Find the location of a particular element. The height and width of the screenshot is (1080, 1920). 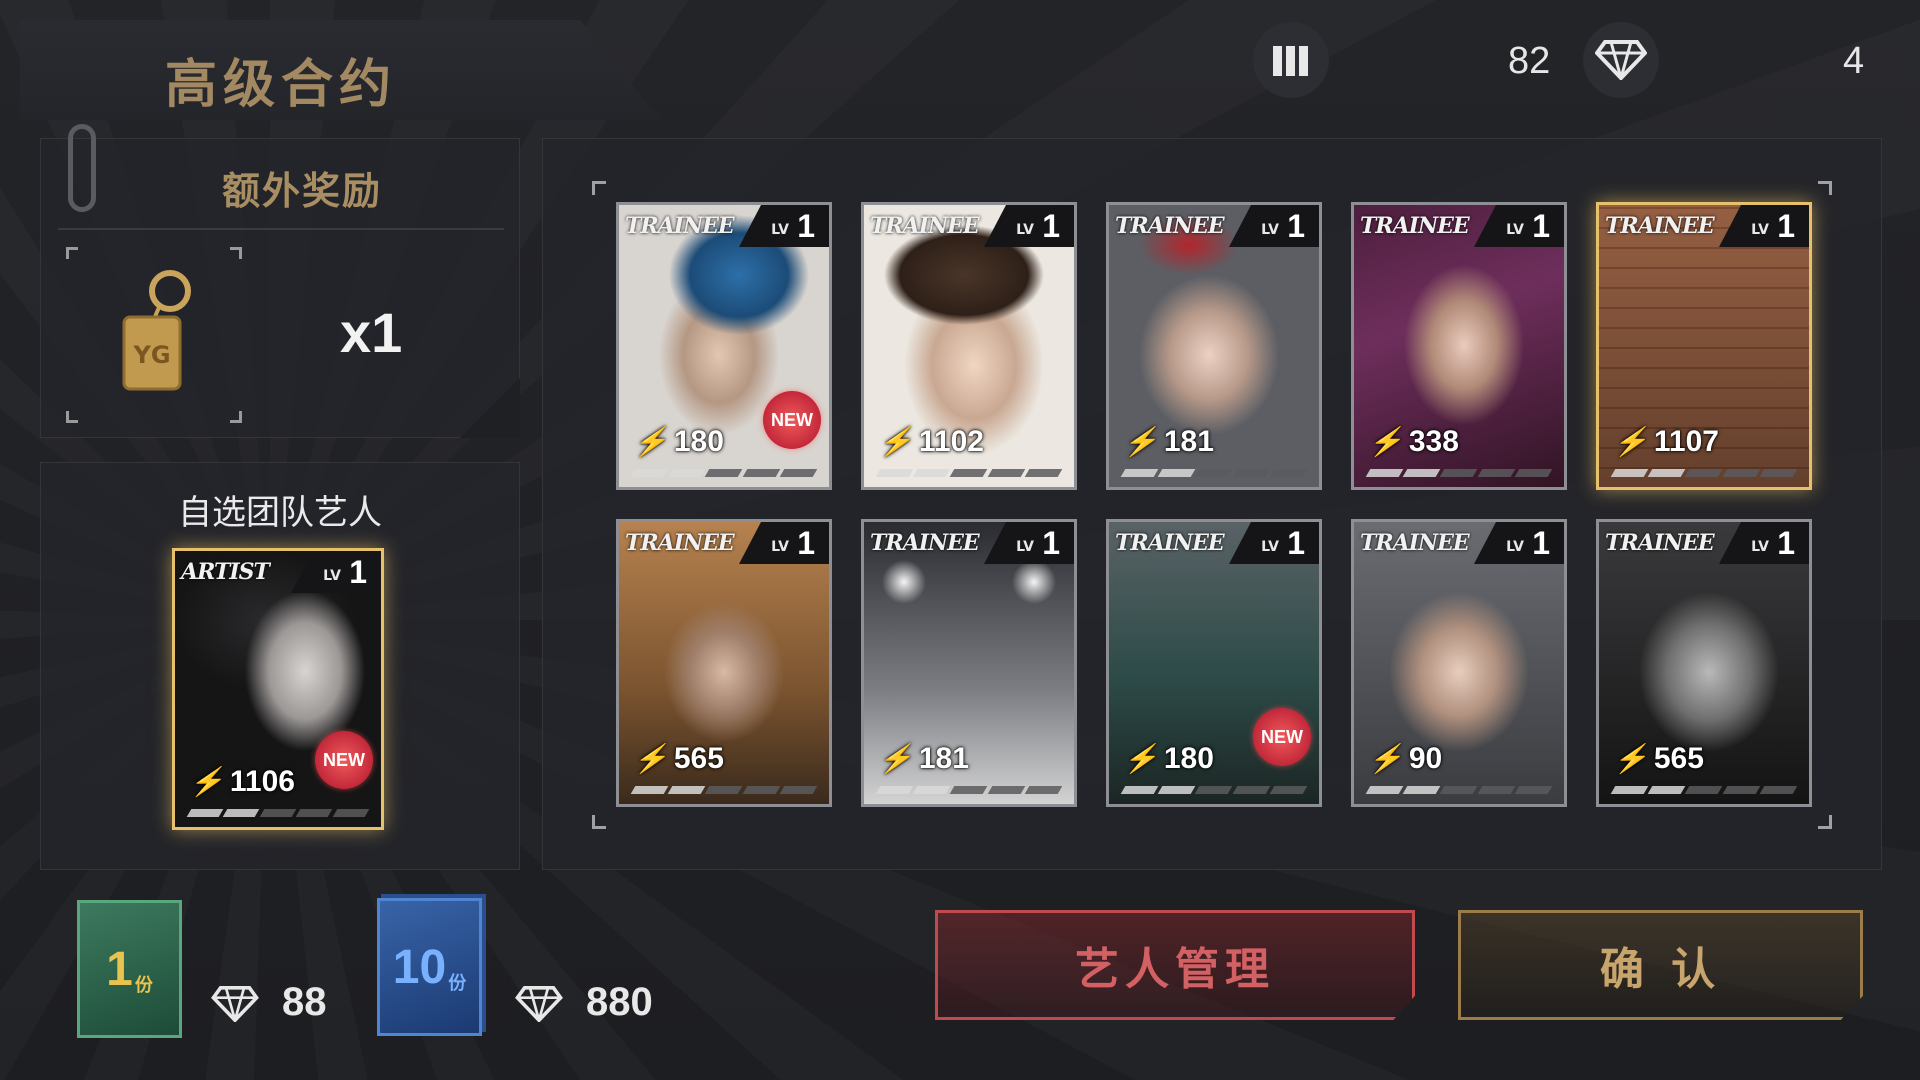

bonus-title: 额外奖励 is located at coordinates (302, 191).